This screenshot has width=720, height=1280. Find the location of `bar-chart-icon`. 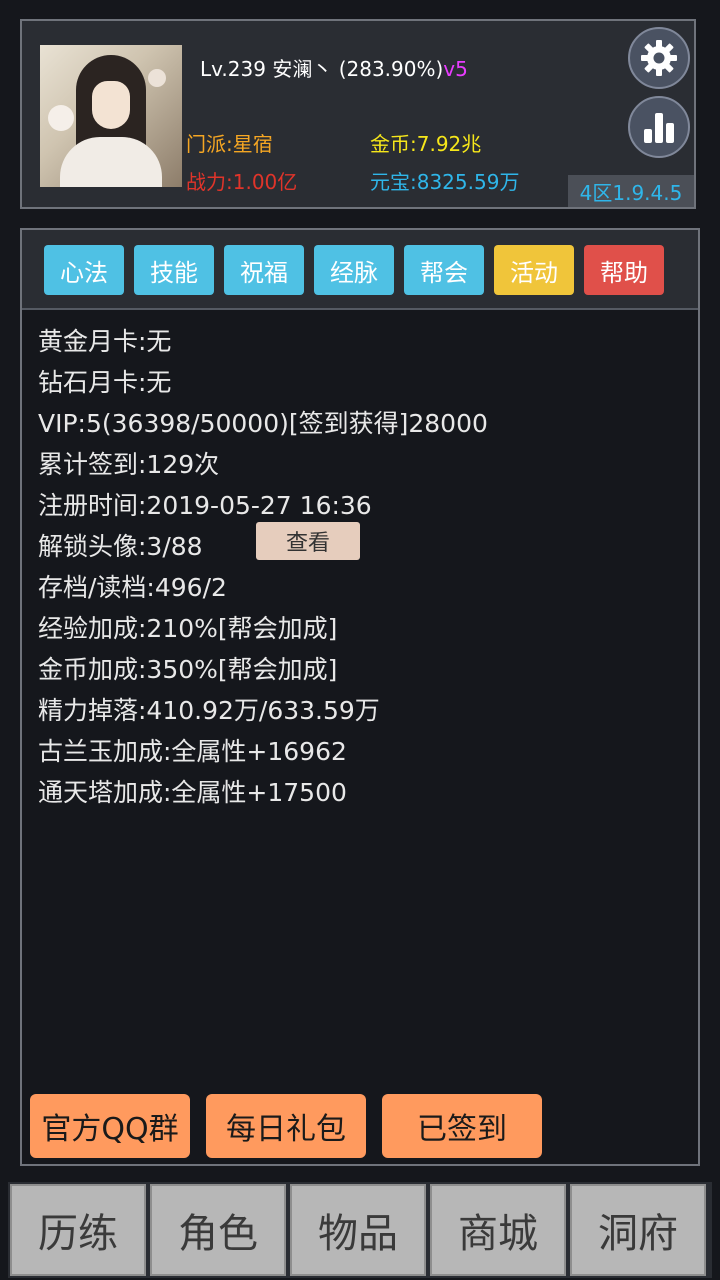

bar-chart-icon is located at coordinates (659, 128).